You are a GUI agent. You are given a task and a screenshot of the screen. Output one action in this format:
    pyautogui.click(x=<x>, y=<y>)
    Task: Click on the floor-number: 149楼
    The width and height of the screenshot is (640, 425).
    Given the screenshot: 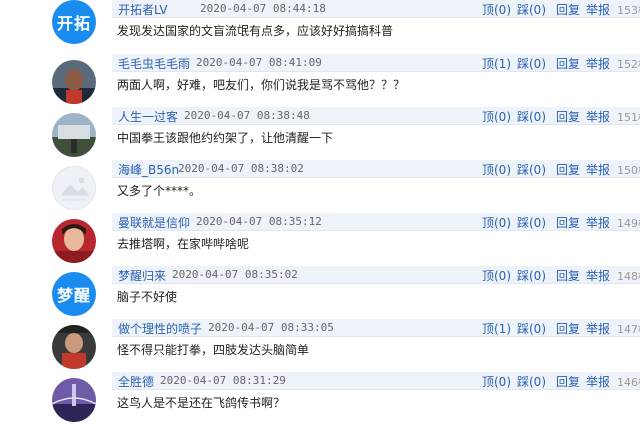 What is the action you would take?
    pyautogui.click(x=628, y=223)
    